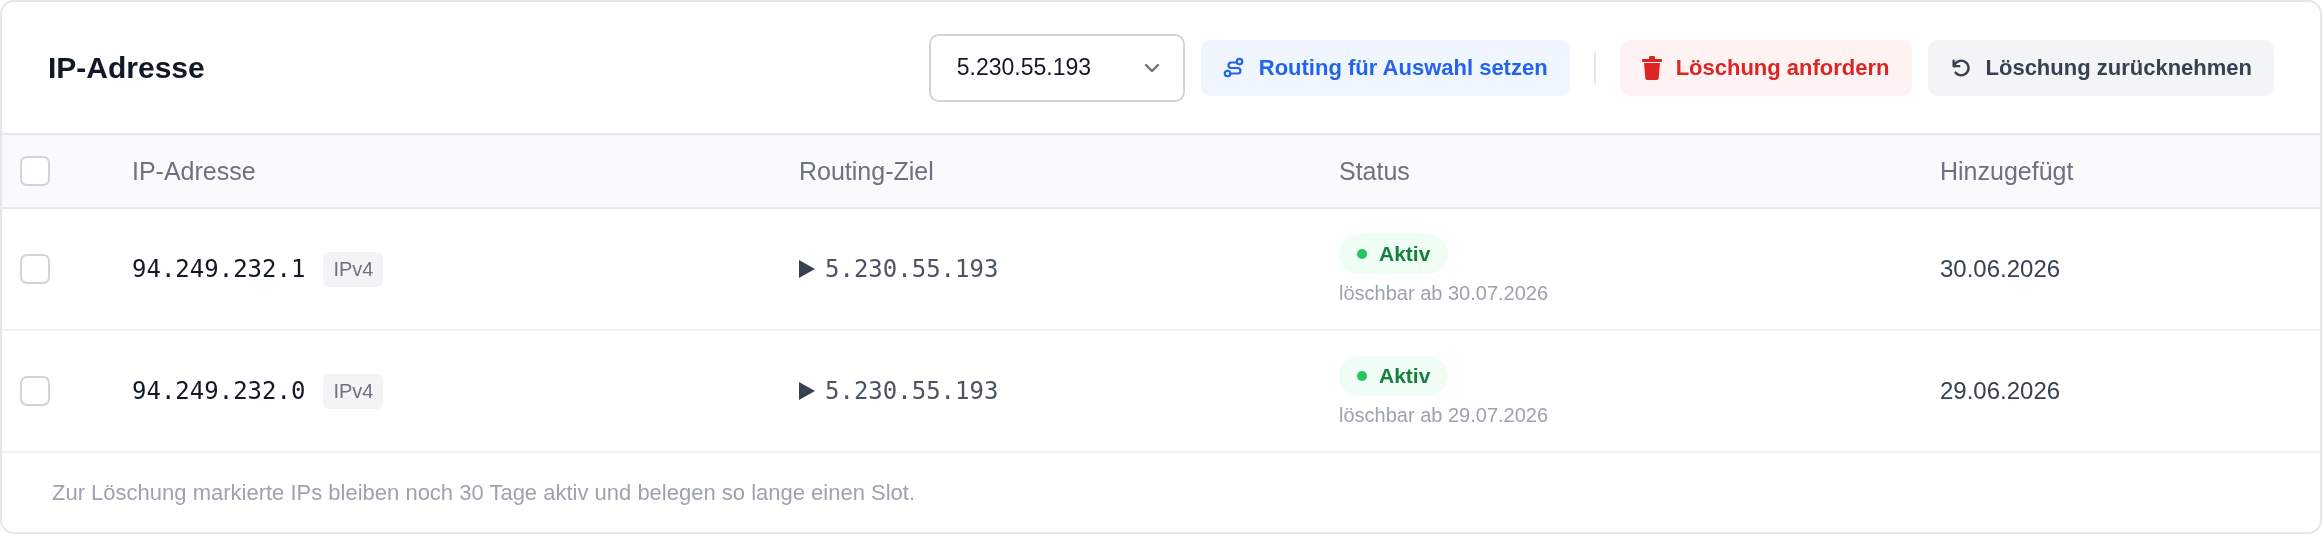 The width and height of the screenshot is (2324, 536). What do you see at coordinates (2007, 171) in the screenshot?
I see `column-header: Hinzugefügt` at bounding box center [2007, 171].